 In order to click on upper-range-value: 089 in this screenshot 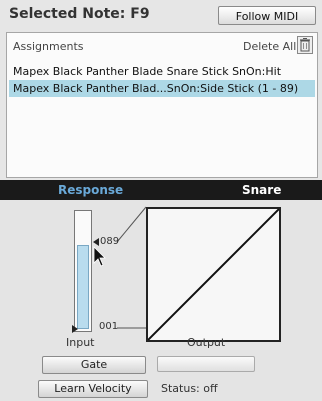, I will do `click(110, 241)`.